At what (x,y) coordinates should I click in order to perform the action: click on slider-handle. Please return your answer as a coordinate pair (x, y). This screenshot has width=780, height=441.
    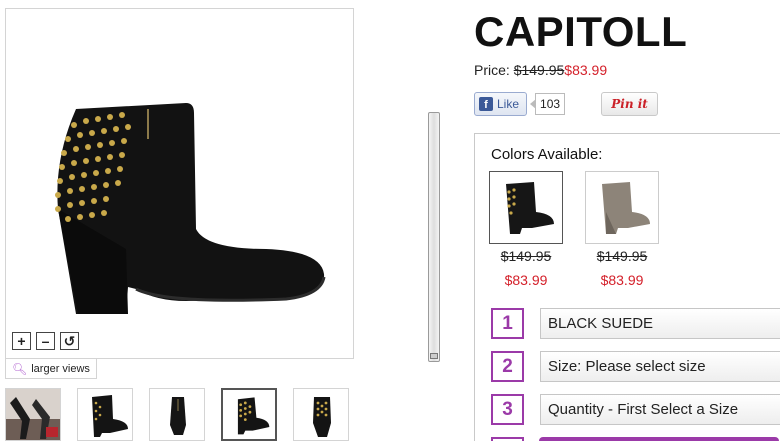
    Looking at the image, I should click on (434, 356).